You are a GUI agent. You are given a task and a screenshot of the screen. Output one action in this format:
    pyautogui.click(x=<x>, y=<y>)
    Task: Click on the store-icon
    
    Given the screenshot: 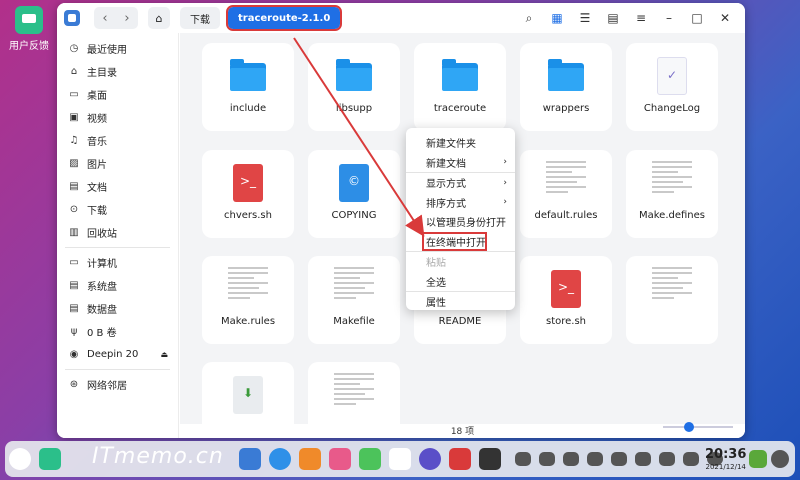 What is the action you would take?
    pyautogui.click(x=310, y=459)
    